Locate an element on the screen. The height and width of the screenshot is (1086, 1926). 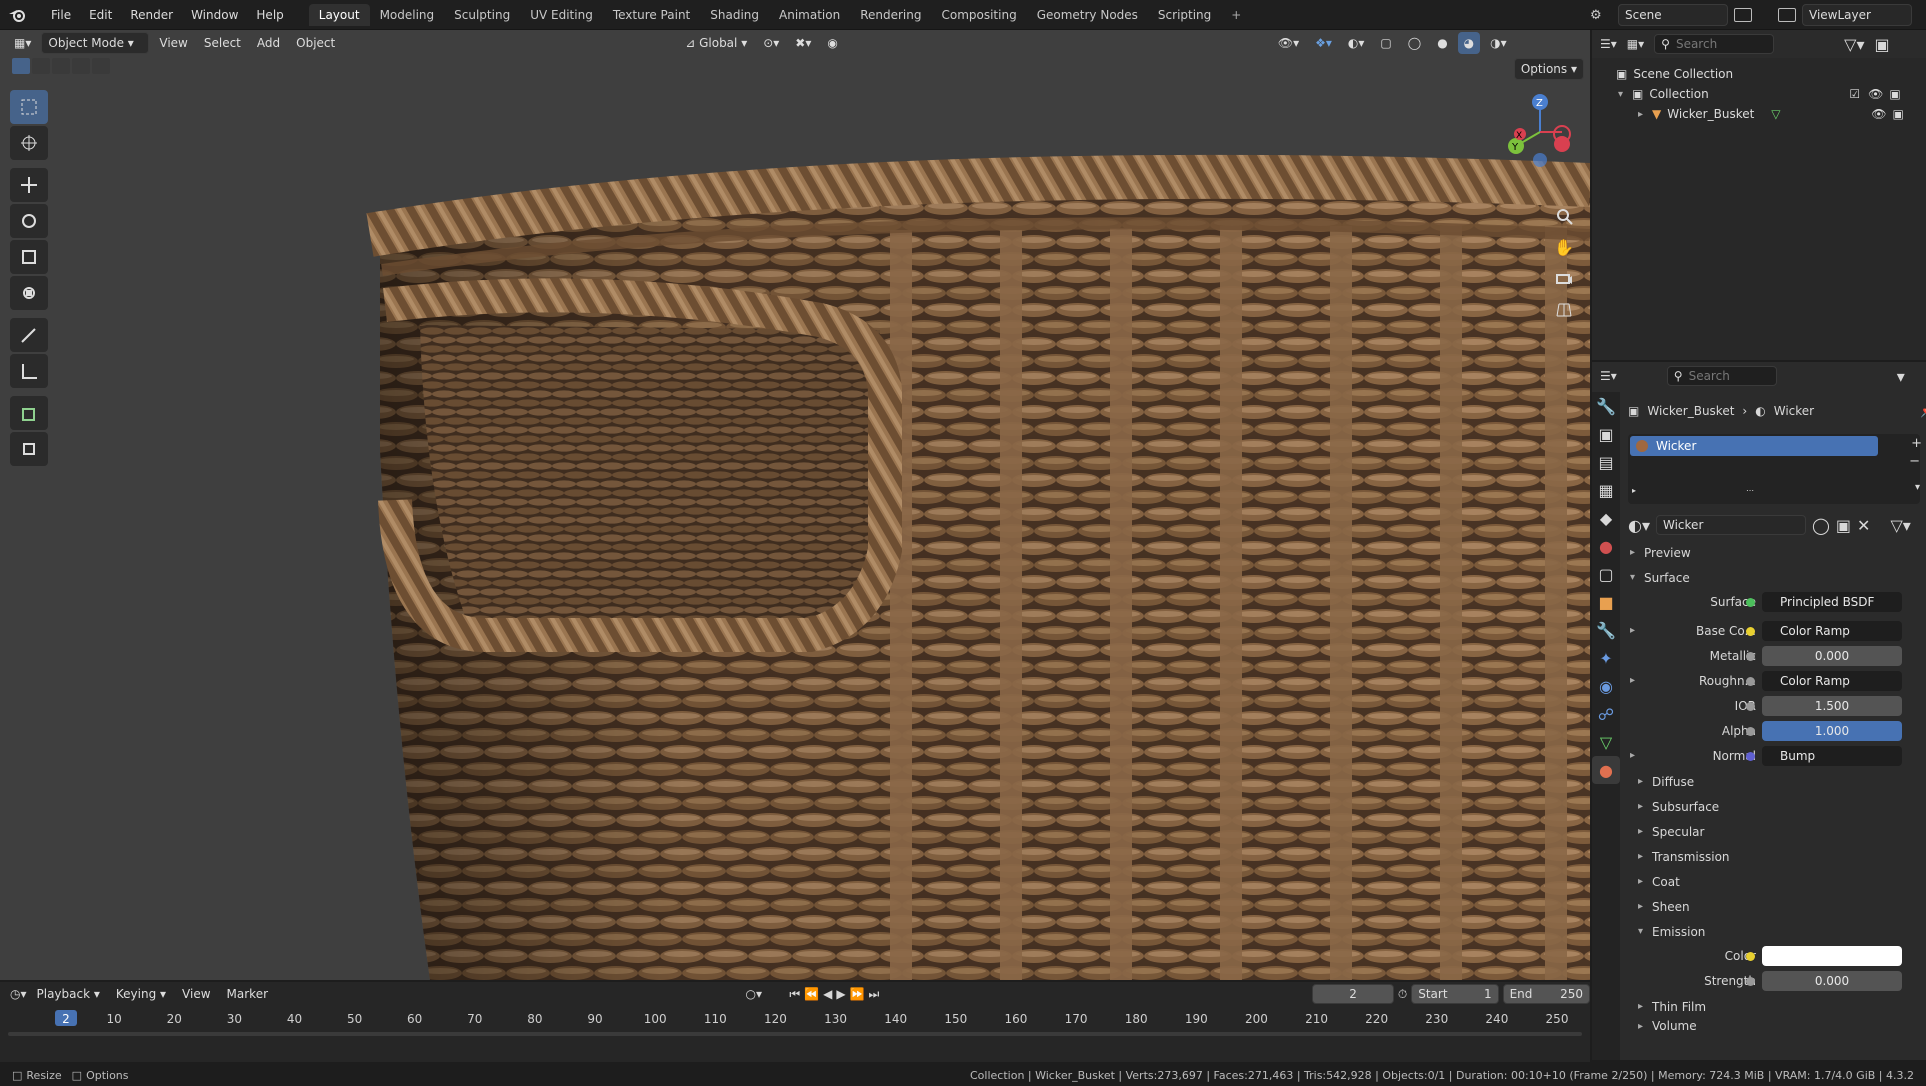
menu-edit: Edit is located at coordinates (100, 15).